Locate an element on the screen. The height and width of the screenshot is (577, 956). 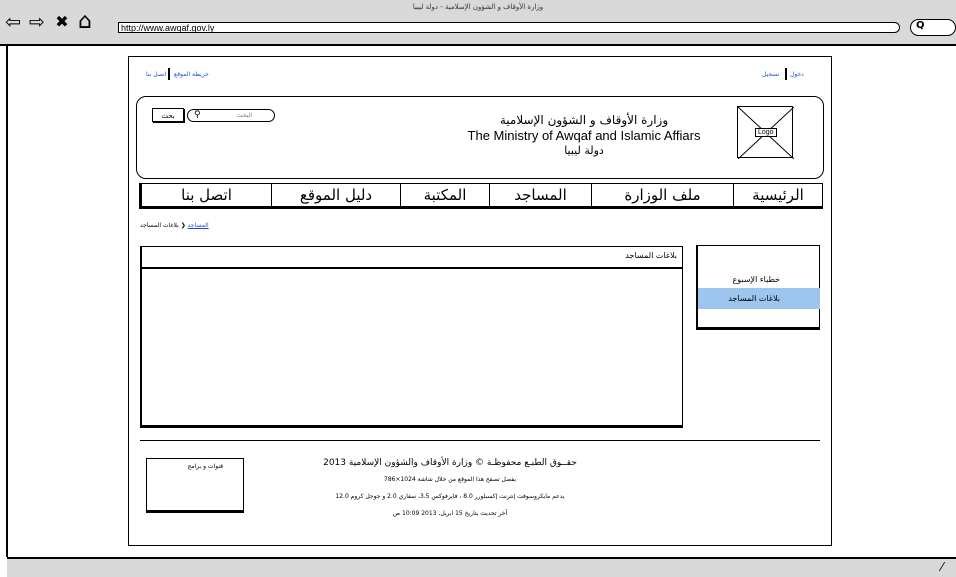
breadcrumb-current: بلاغات المساجد is located at coordinates (159, 225).